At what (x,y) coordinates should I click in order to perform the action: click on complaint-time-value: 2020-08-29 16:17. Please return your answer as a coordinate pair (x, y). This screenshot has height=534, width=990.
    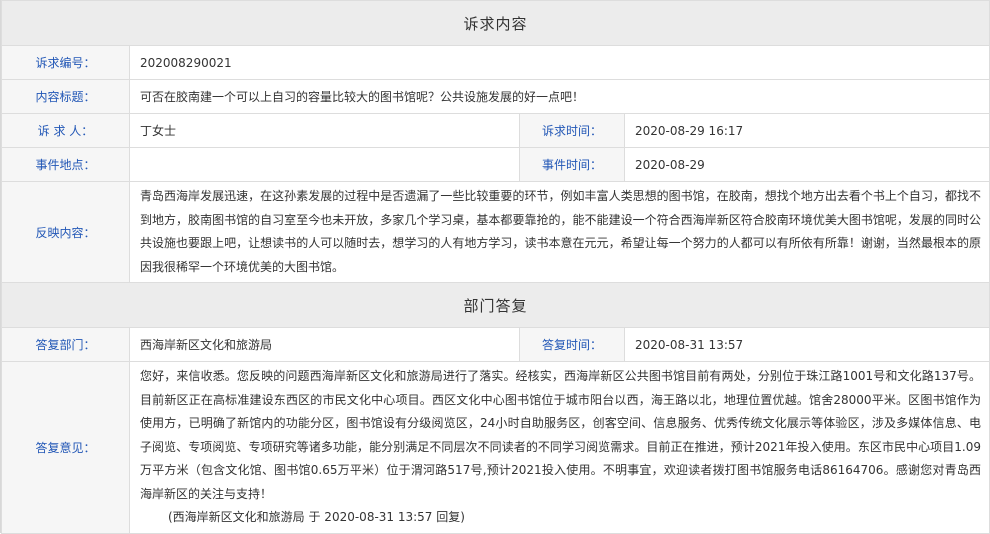
    Looking at the image, I should click on (806, 130).